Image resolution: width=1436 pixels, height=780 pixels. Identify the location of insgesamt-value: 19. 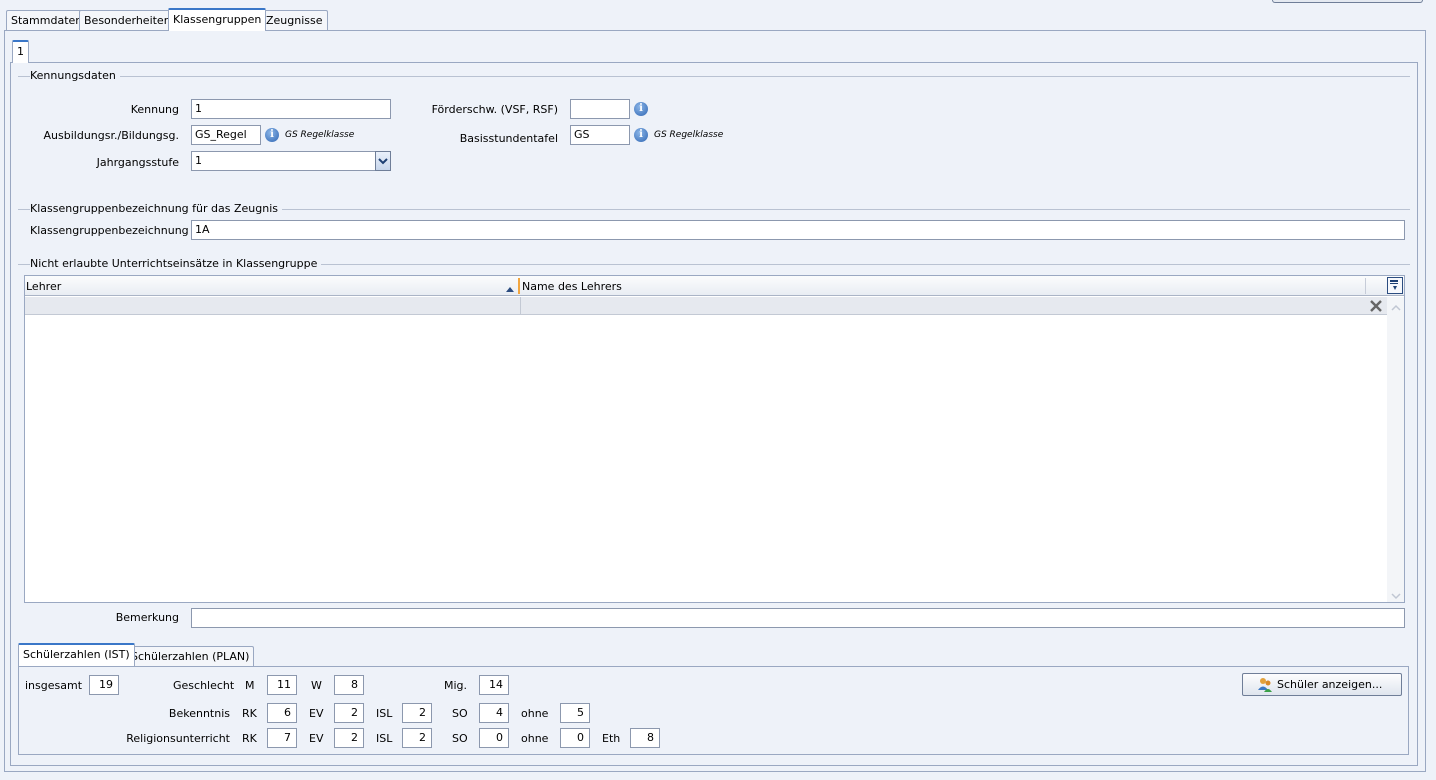
(104, 685).